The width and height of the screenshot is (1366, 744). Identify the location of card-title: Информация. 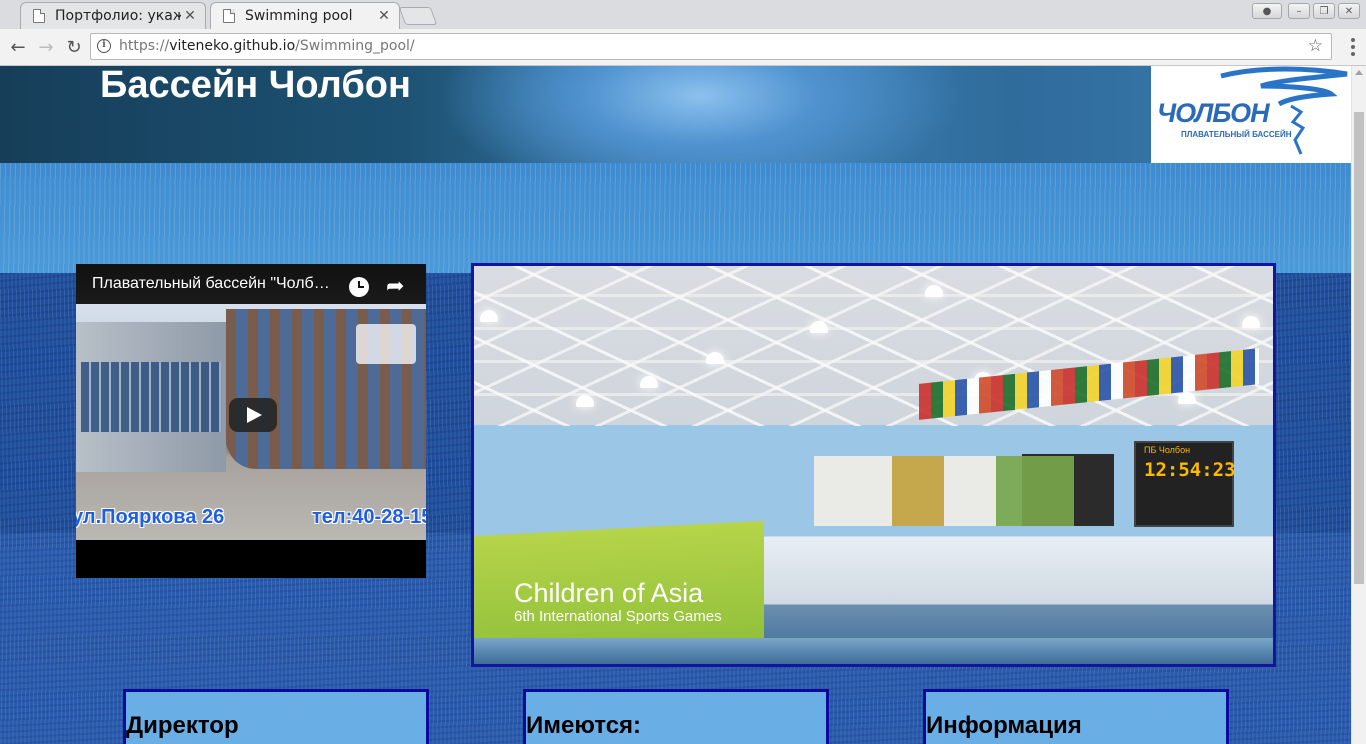
(1004, 725).